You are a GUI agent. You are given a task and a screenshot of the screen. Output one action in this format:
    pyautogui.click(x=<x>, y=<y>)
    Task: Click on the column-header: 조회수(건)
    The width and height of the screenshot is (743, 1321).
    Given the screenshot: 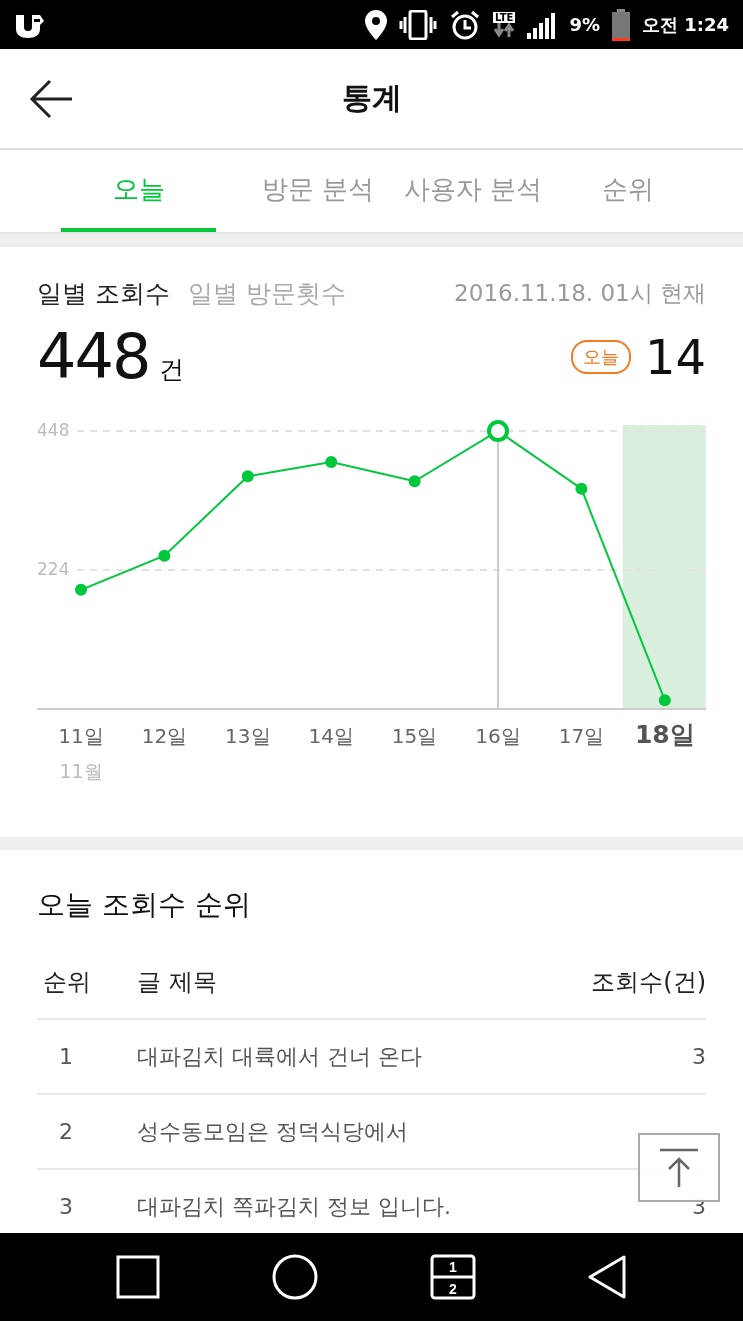 What is the action you would take?
    pyautogui.click(x=648, y=982)
    